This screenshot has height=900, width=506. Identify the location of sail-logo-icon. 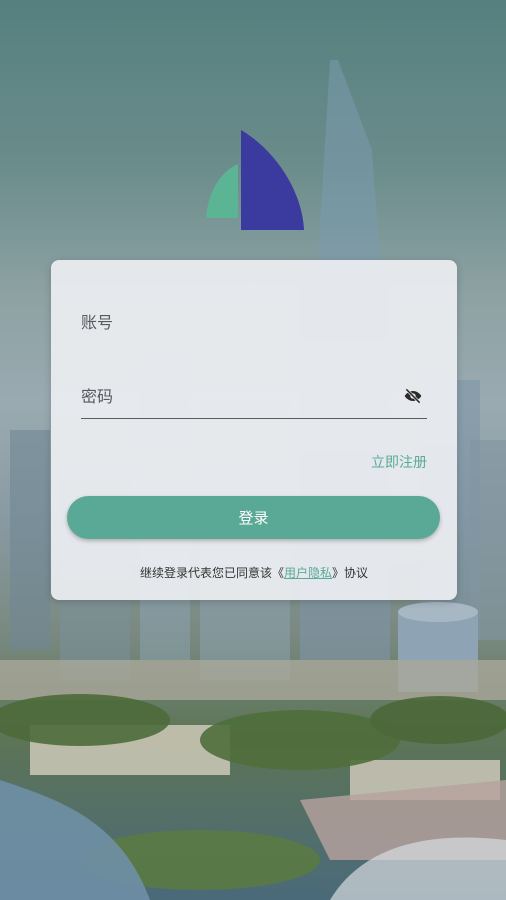
(255, 180).